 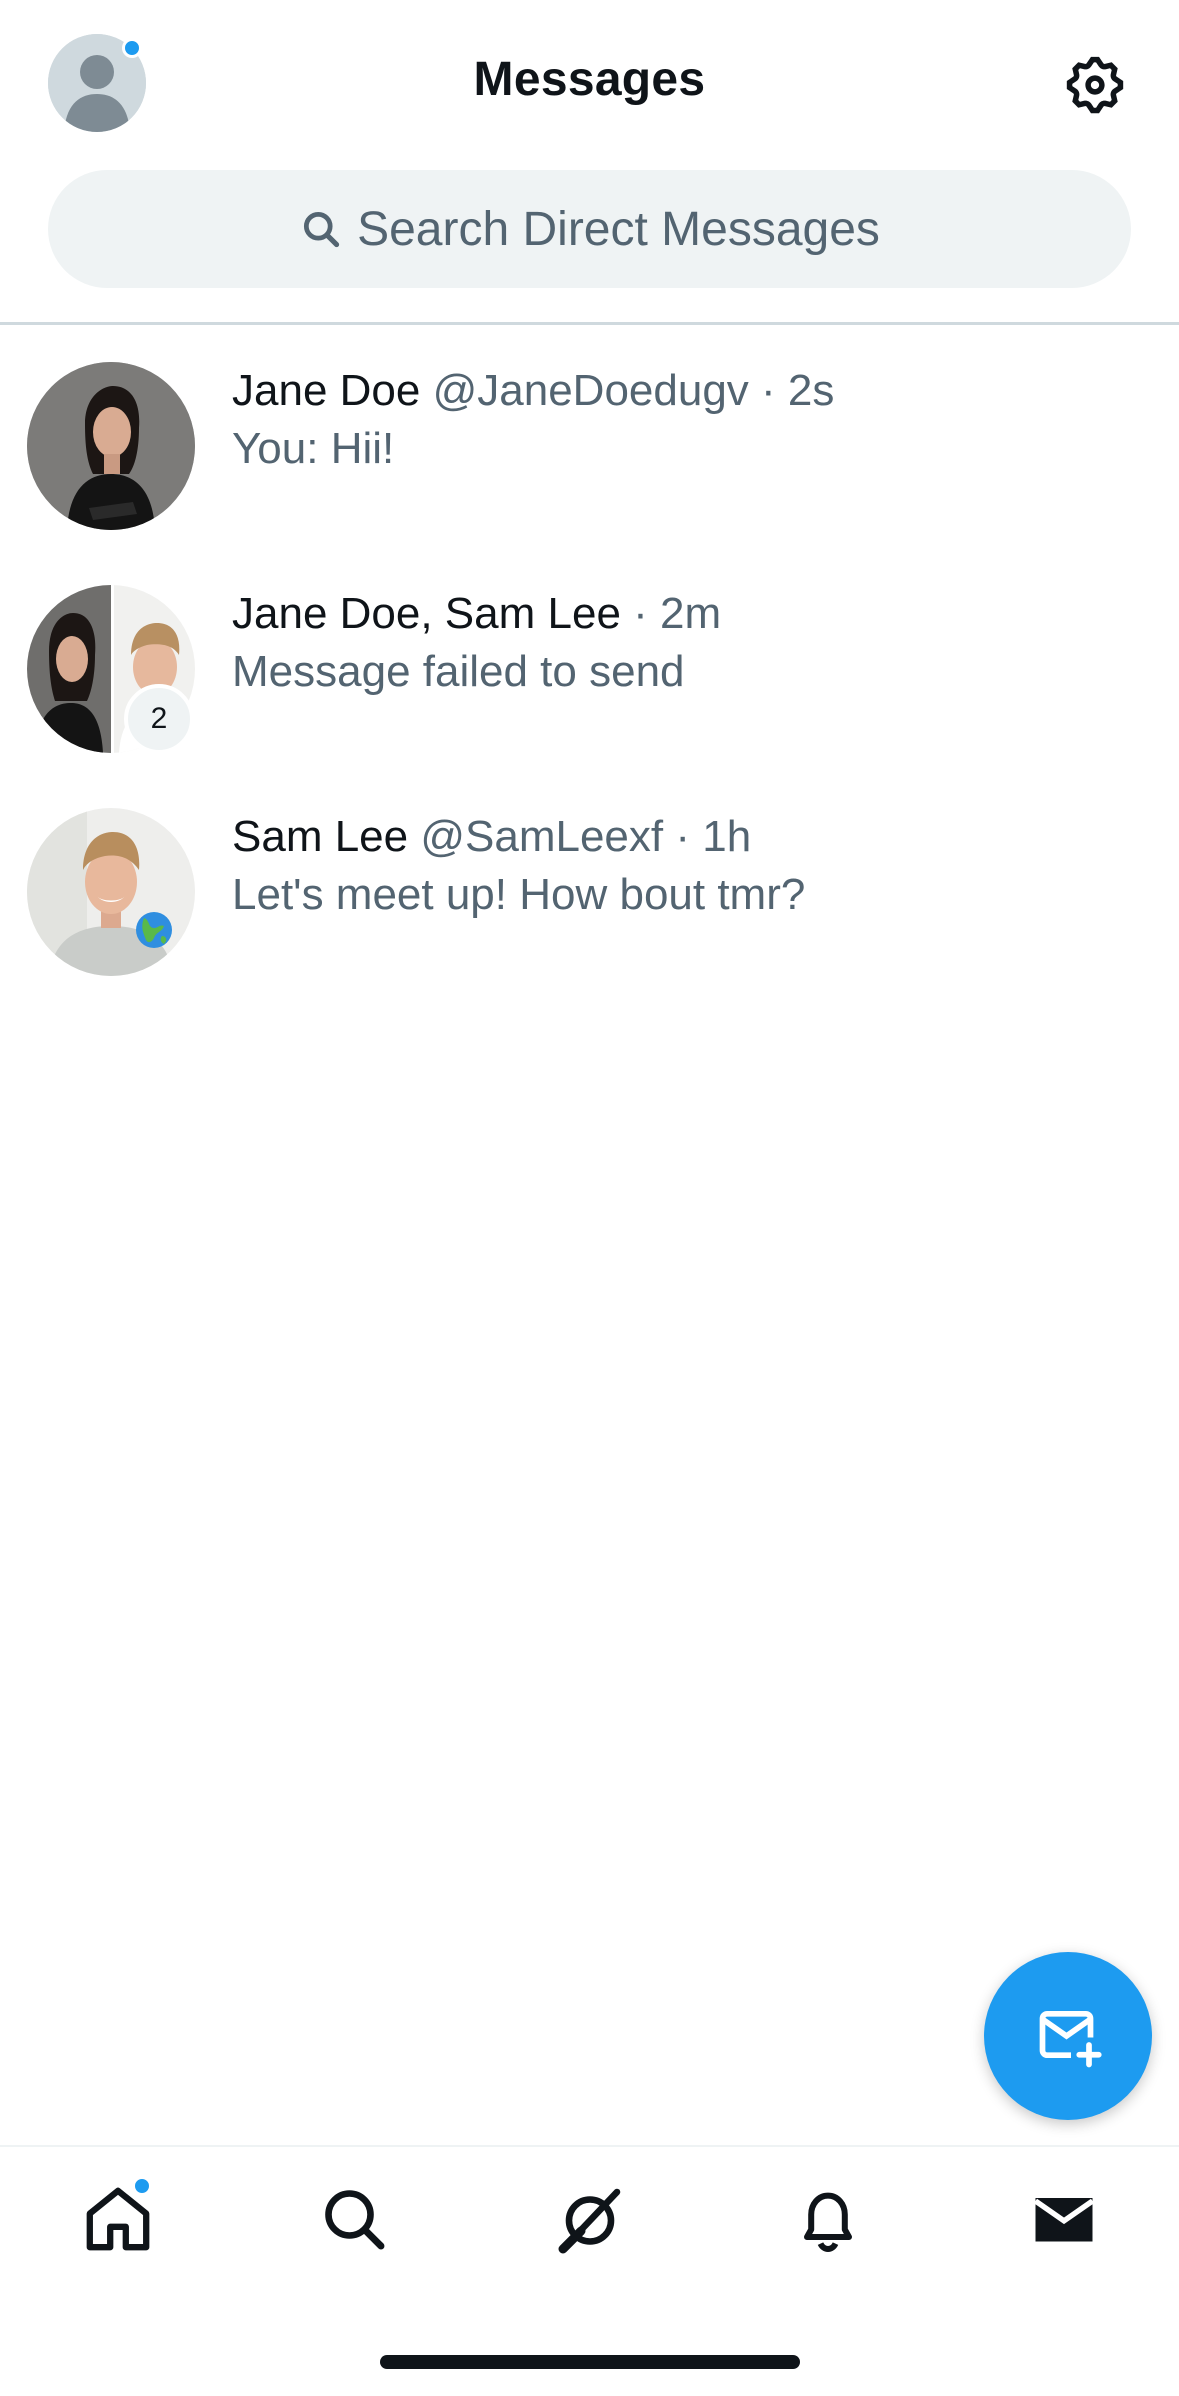 I want to click on settings-button, so click(x=1095, y=85).